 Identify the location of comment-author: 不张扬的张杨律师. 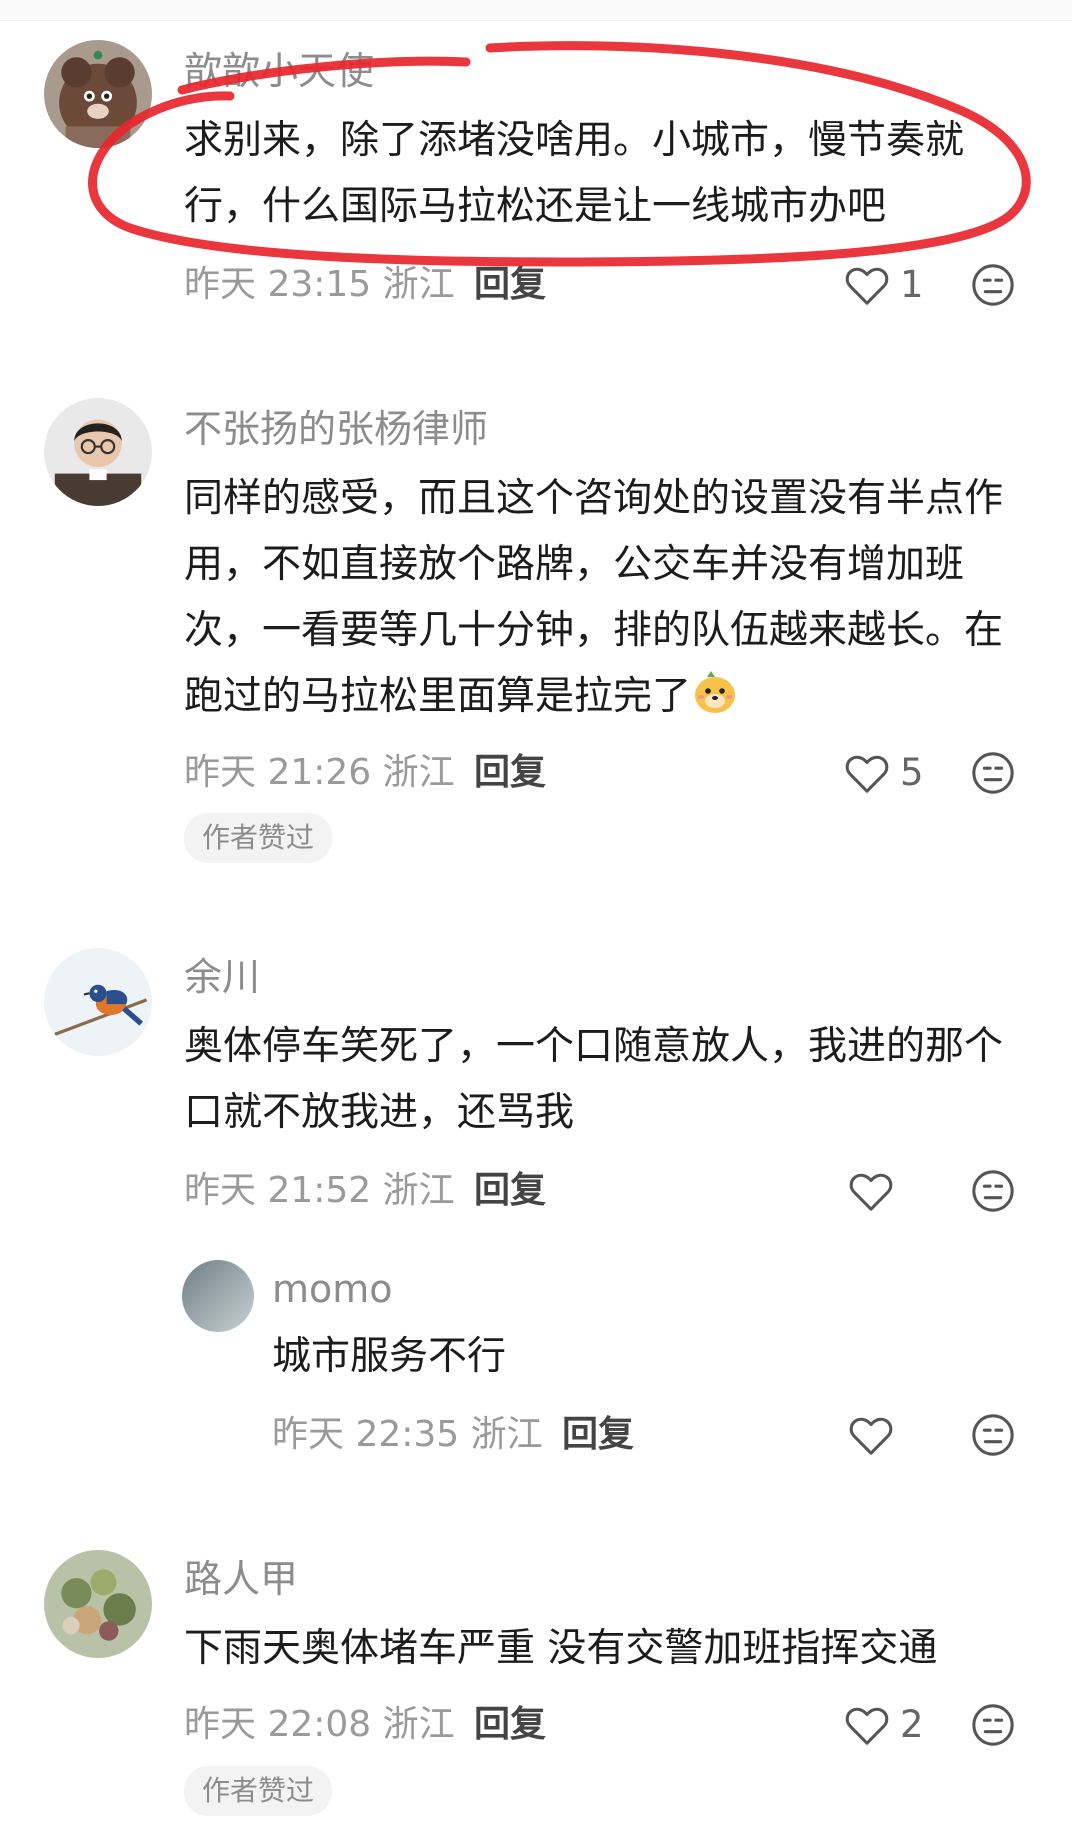
(336, 429).